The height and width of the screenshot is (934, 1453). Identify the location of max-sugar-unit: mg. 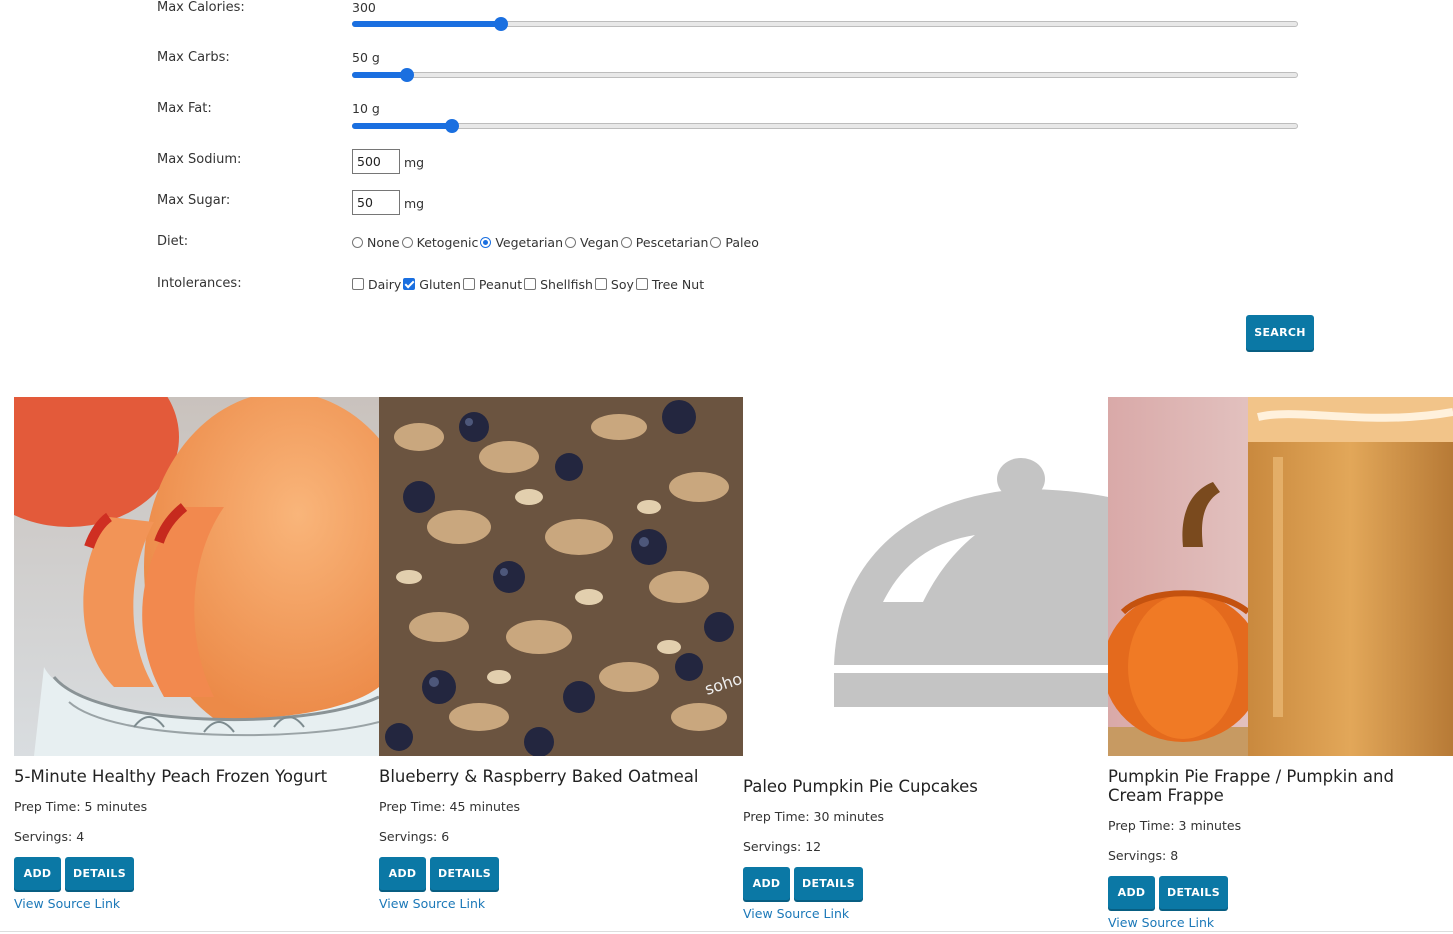
(414, 203).